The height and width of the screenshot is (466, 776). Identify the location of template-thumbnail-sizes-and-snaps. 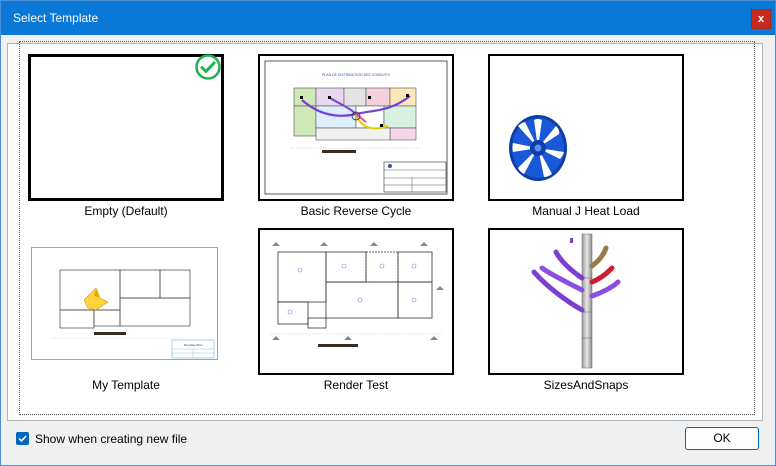
(586, 301).